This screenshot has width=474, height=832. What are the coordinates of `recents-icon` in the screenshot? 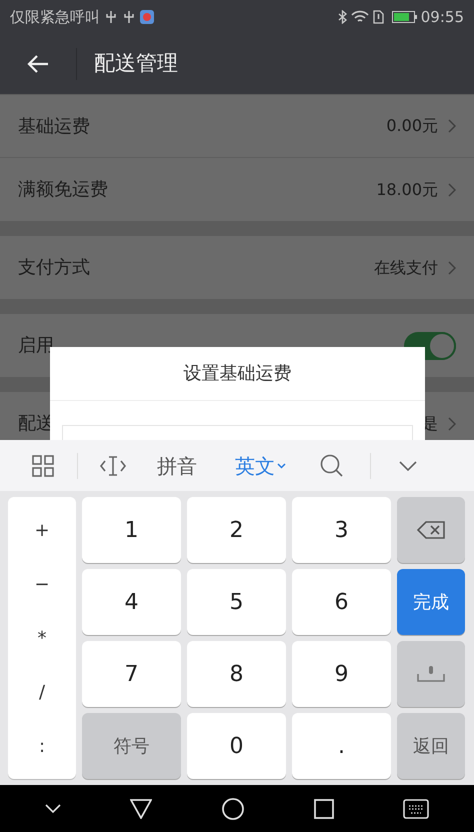 It's located at (324, 808).